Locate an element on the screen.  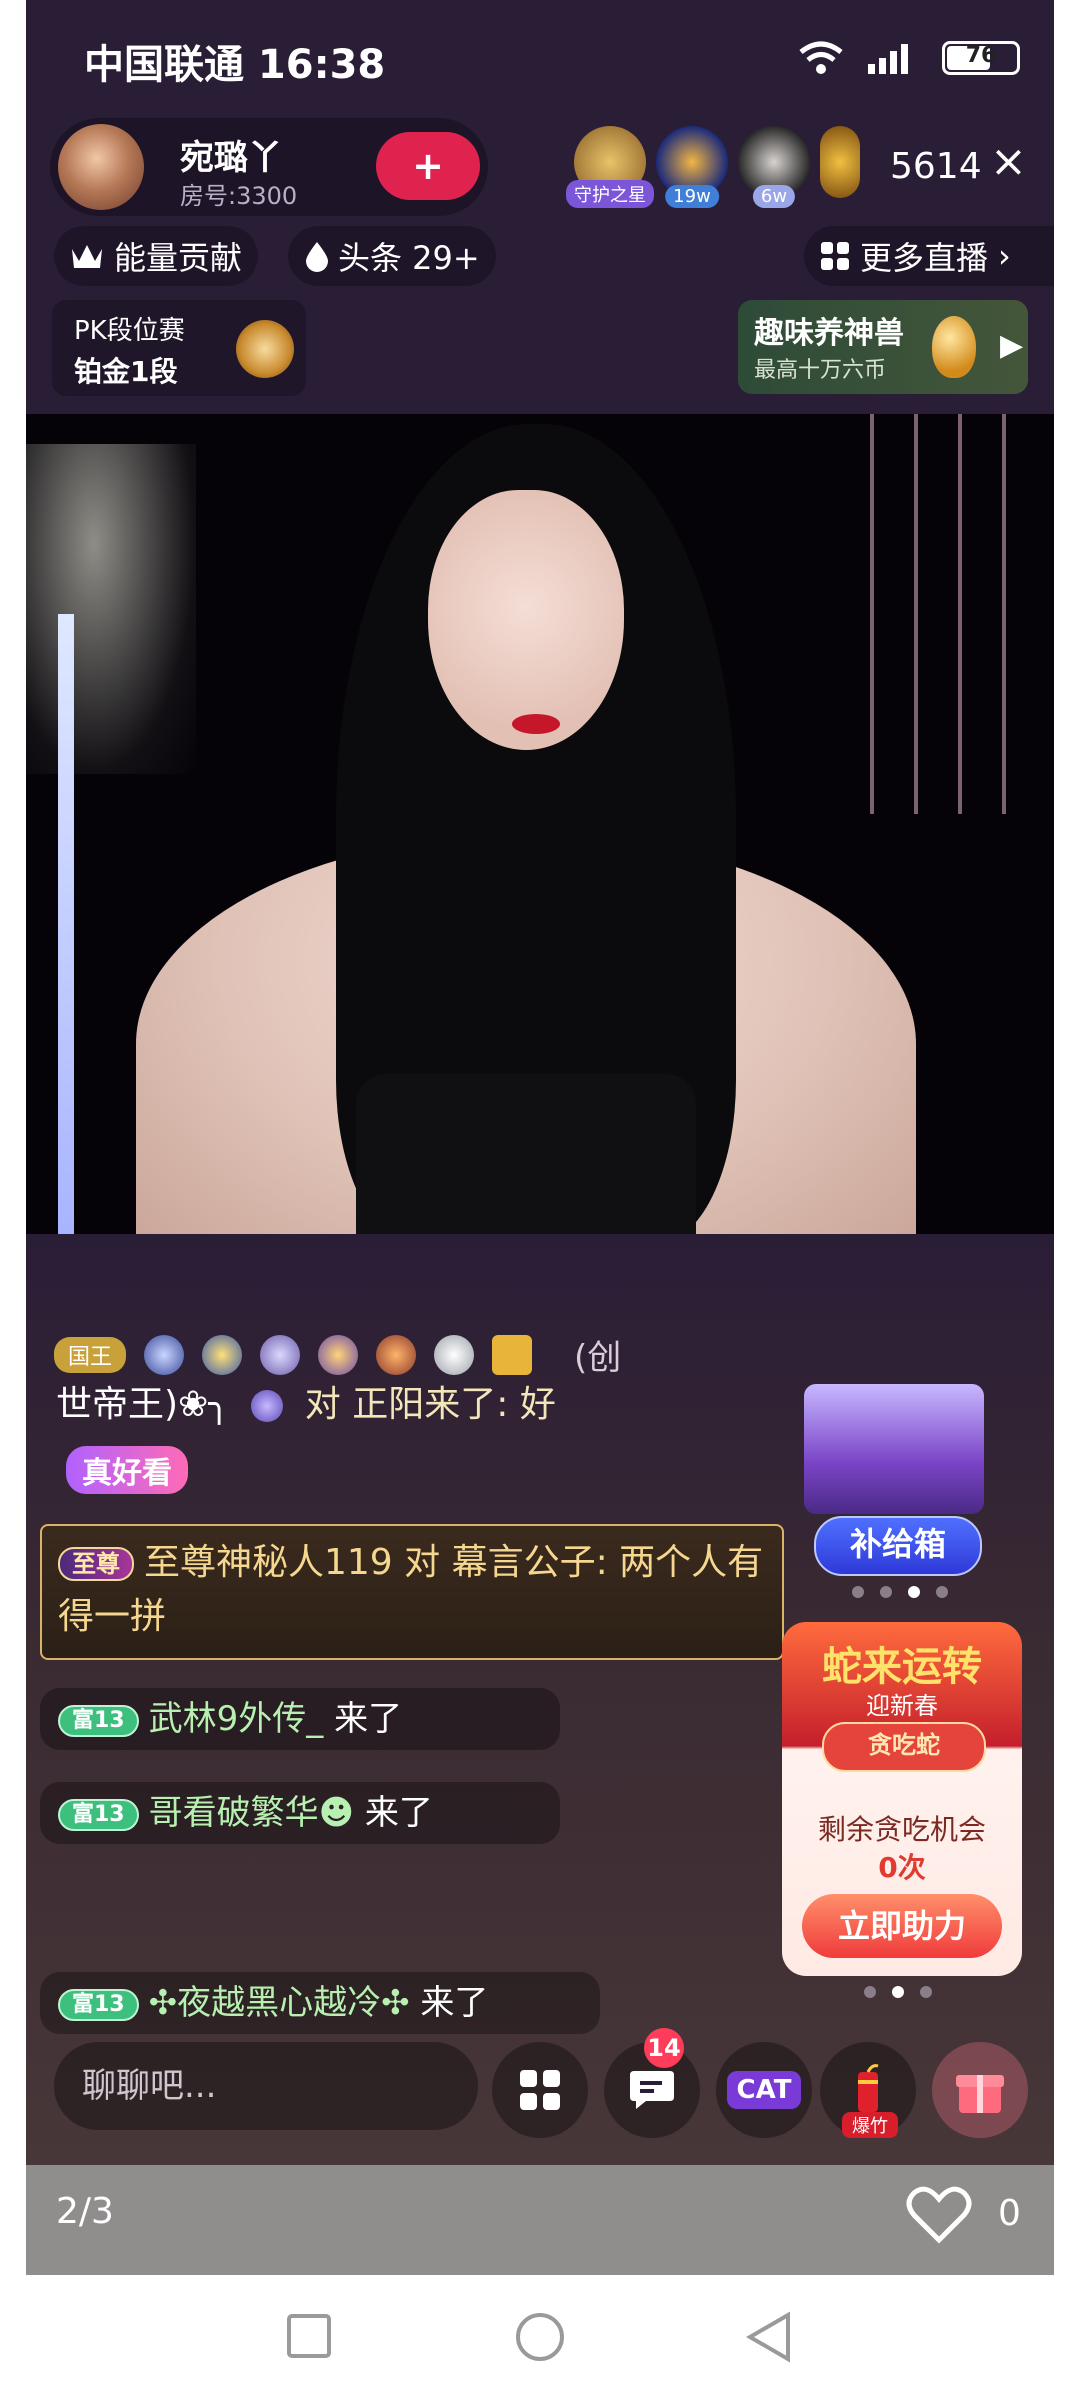
help-now-button: 立即助力 is located at coordinates (902, 1926).